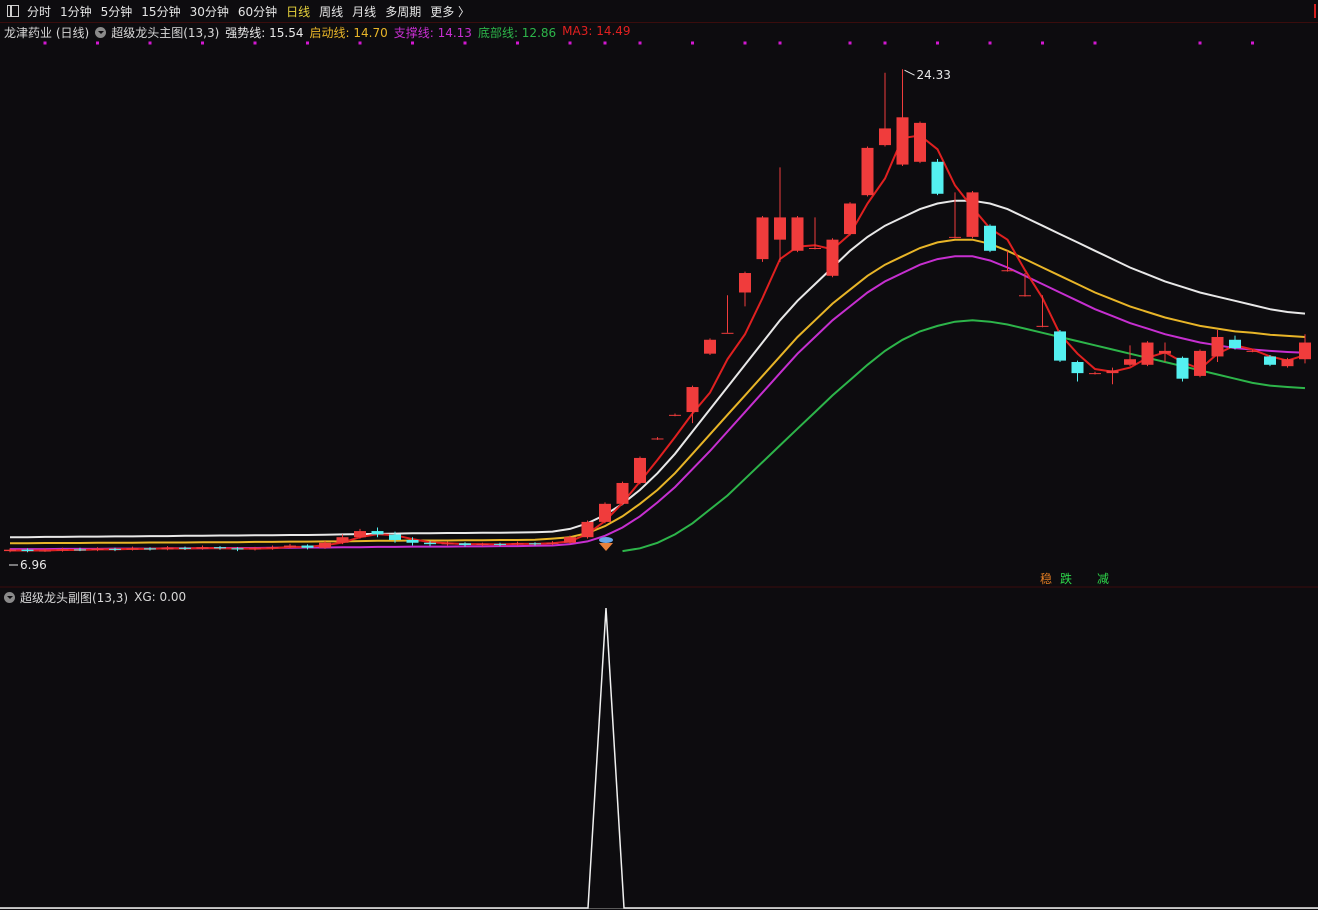  I want to click on low-price-label: 6.96, so click(33, 565).